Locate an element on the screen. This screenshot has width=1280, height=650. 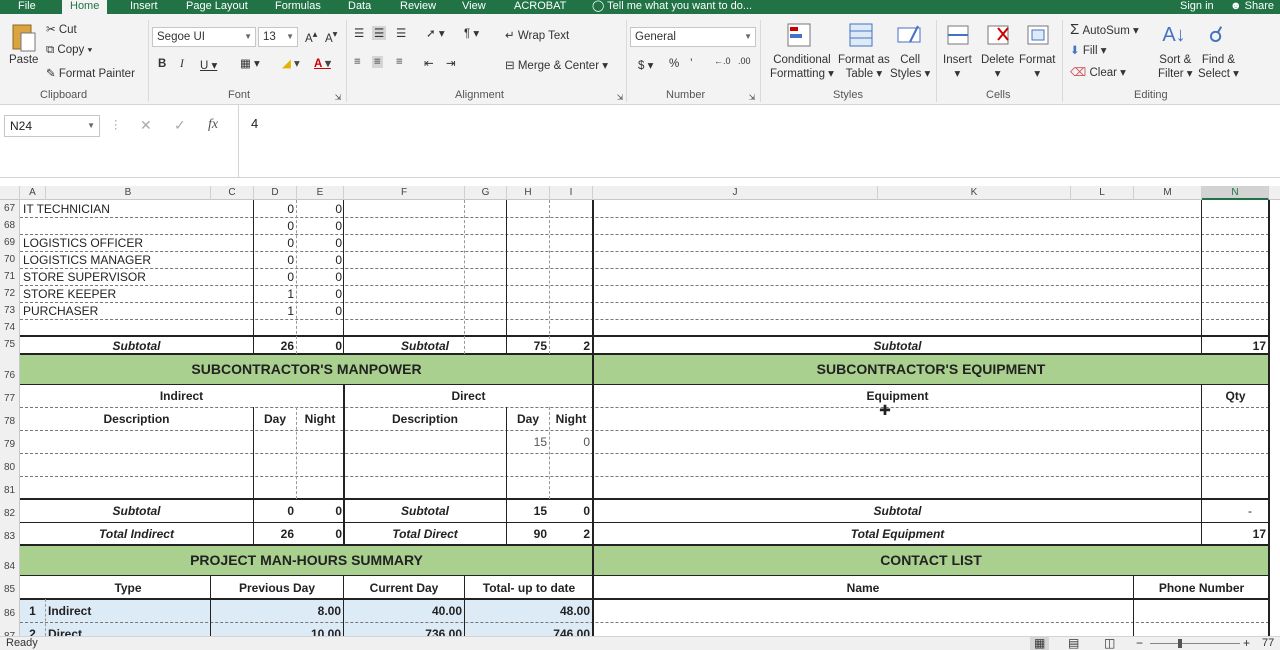
cell-i82: 0 is located at coordinates (570, 511).